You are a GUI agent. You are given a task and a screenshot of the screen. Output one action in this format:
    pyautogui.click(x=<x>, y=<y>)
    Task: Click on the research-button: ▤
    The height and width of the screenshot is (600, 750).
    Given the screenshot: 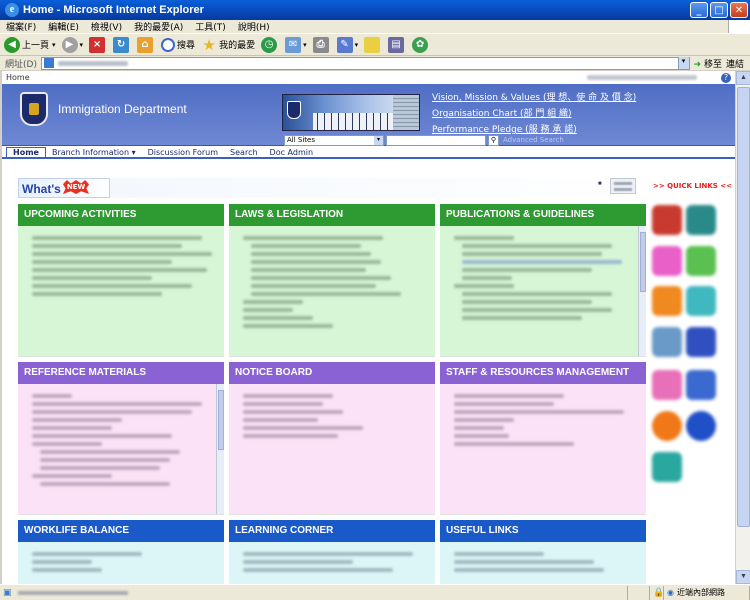 What is the action you would take?
    pyautogui.click(x=397, y=44)
    